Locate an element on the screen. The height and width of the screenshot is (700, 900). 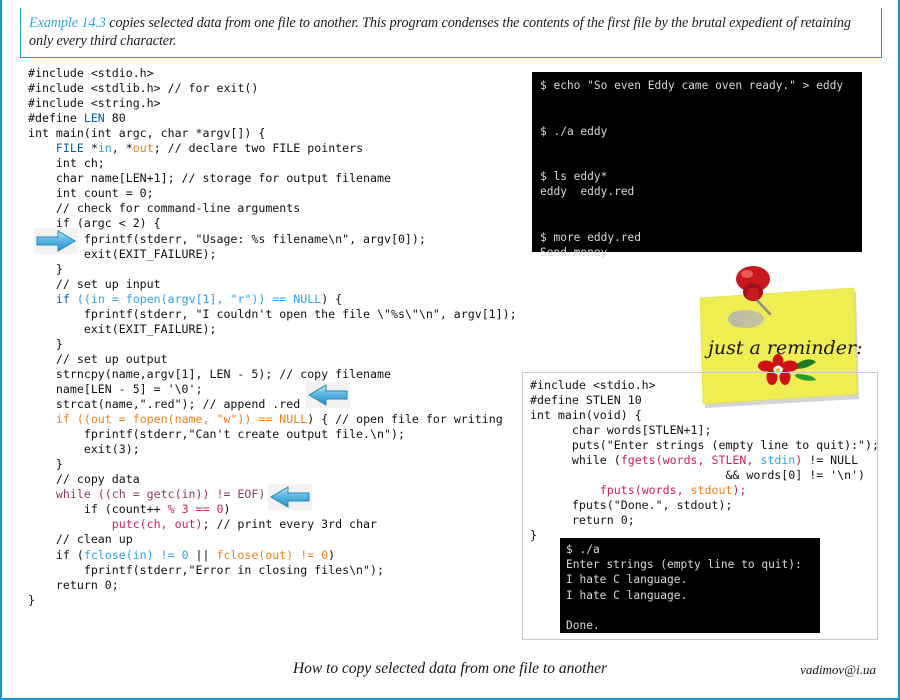
code-token: 80 is located at coordinates (115, 118).